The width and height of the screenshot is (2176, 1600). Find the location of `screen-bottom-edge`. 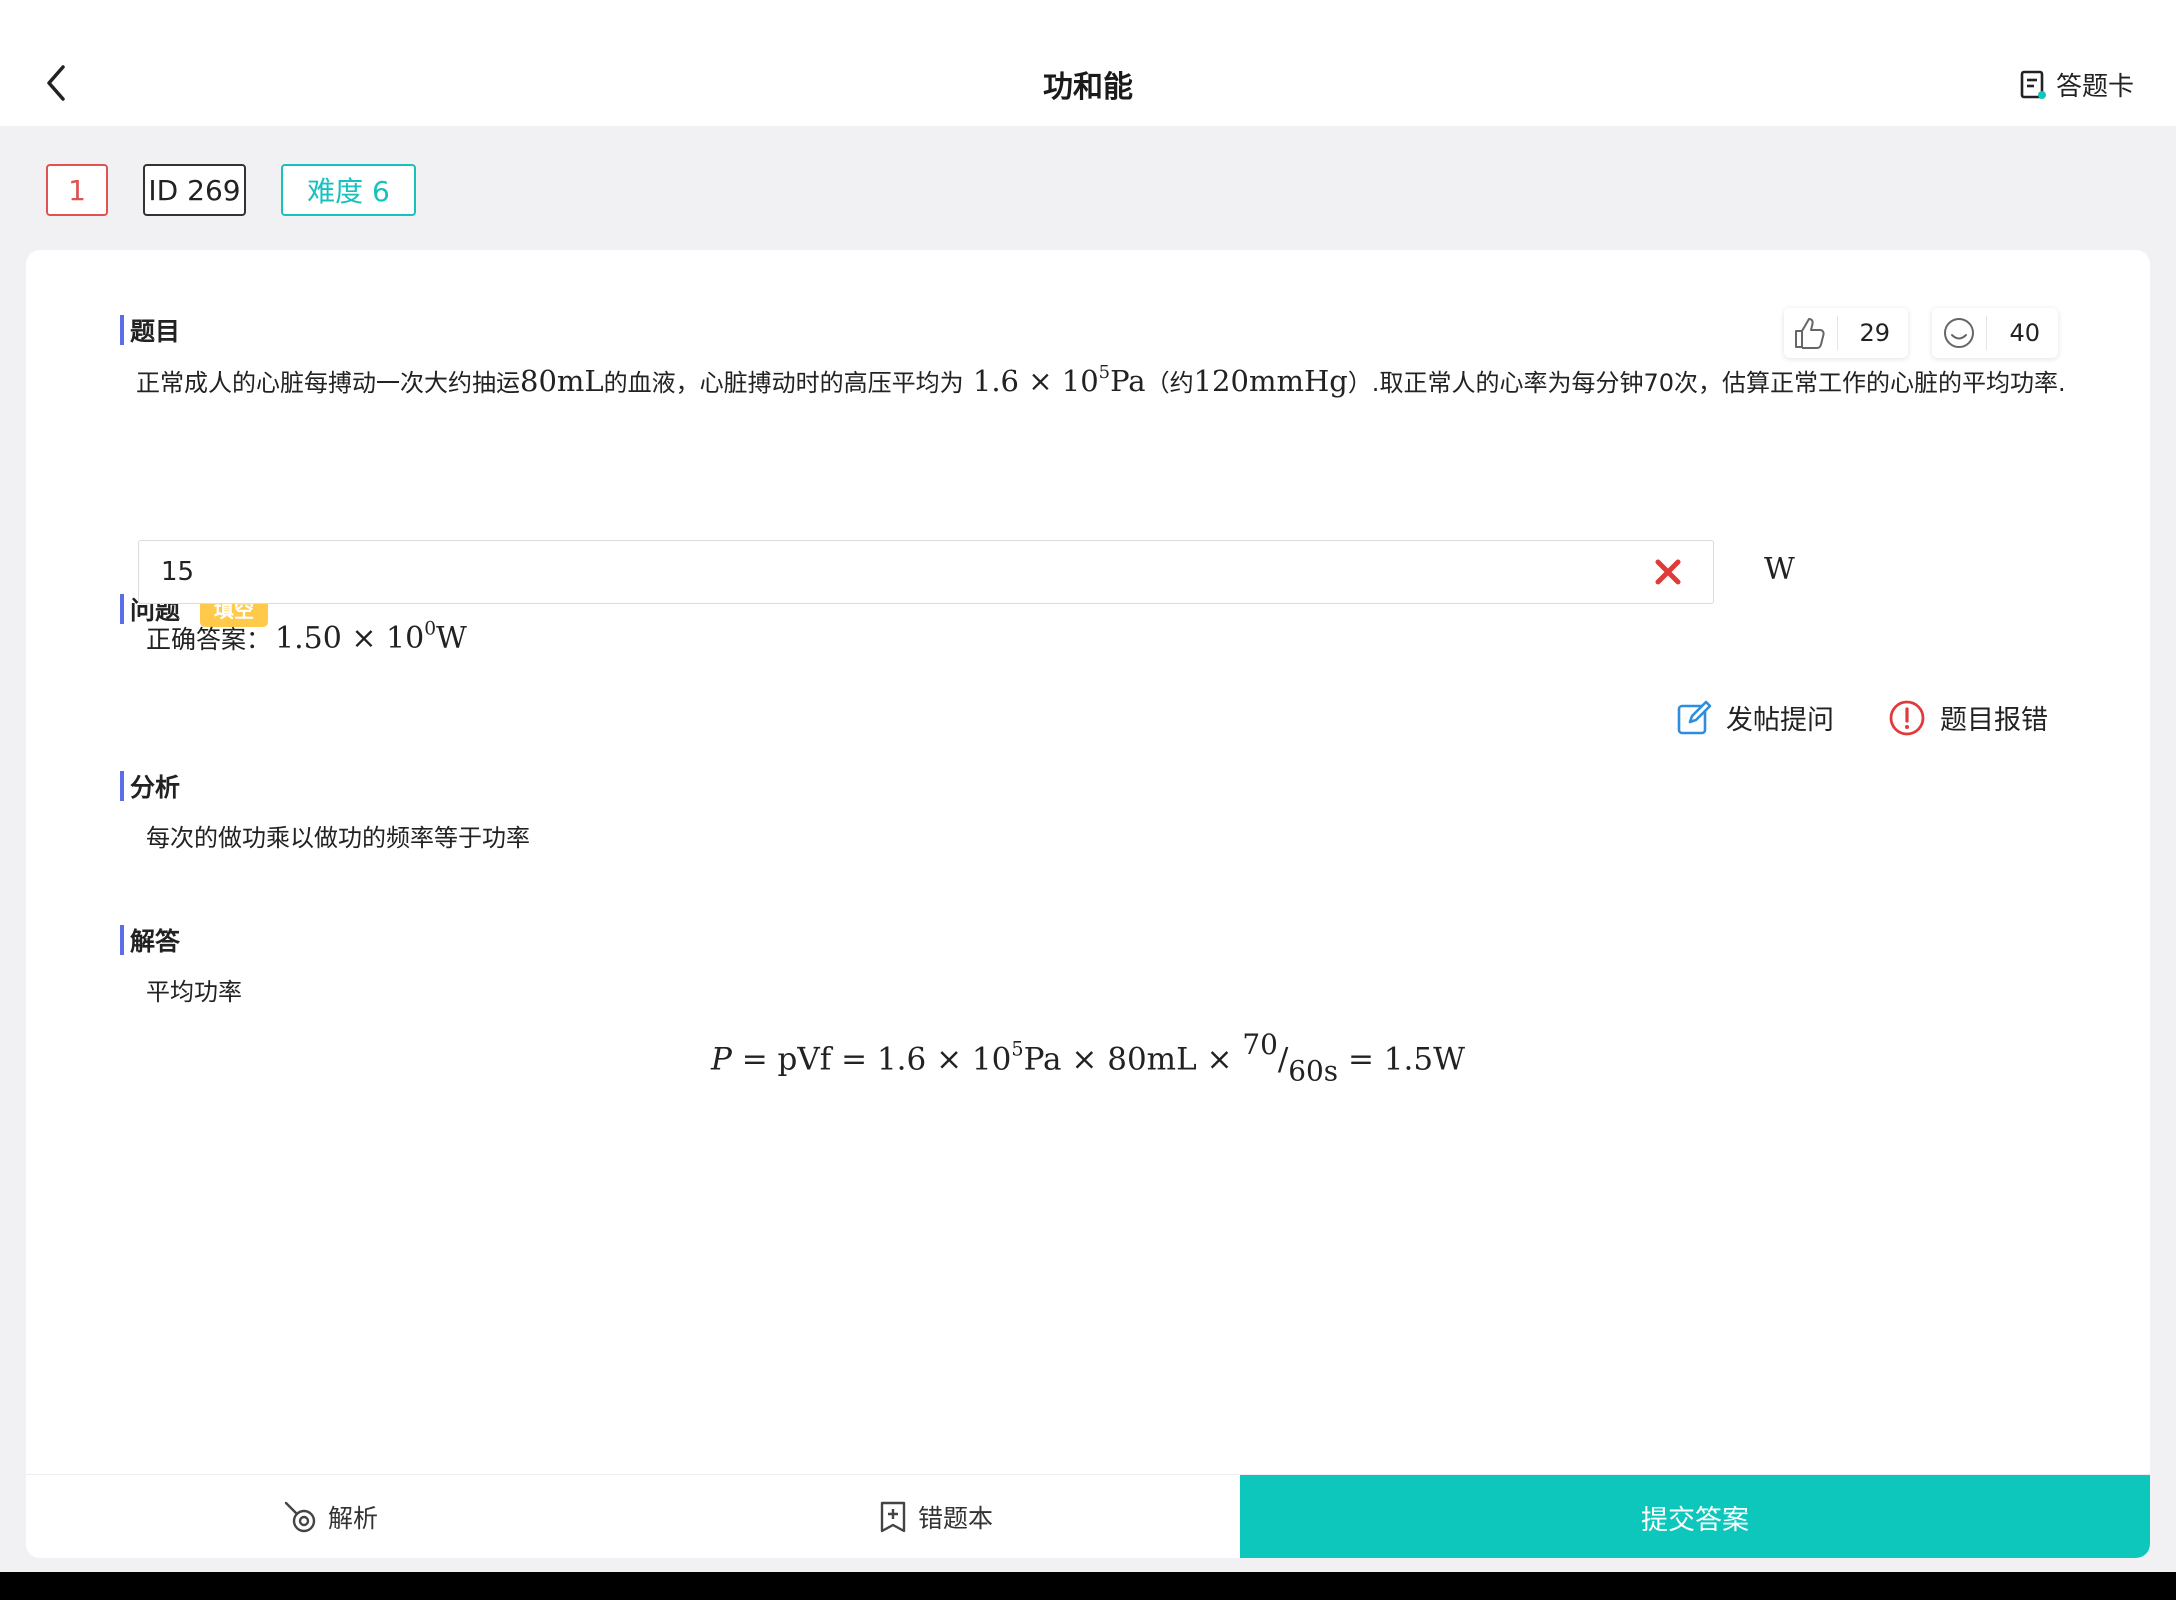

screen-bottom-edge is located at coordinates (1088, 1586).